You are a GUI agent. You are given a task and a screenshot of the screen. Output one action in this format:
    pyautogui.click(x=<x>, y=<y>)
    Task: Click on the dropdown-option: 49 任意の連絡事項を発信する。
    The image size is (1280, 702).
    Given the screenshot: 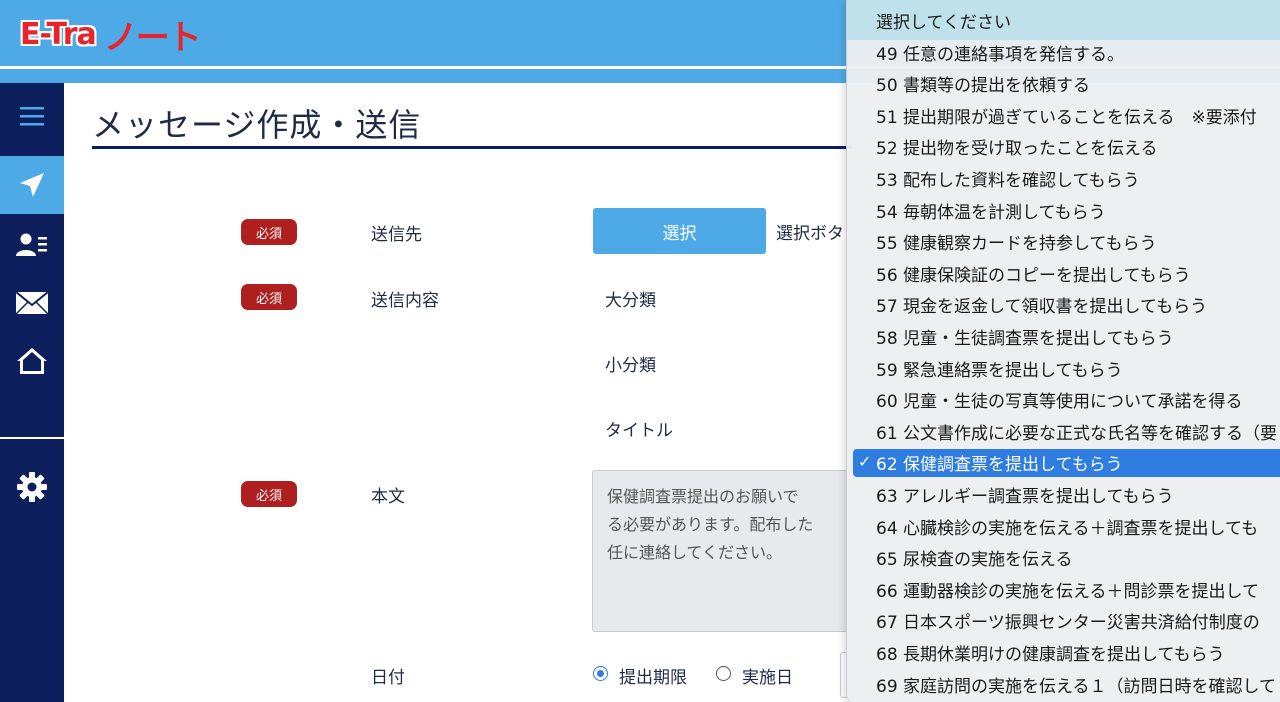 What is the action you would take?
    pyautogui.click(x=1066, y=52)
    